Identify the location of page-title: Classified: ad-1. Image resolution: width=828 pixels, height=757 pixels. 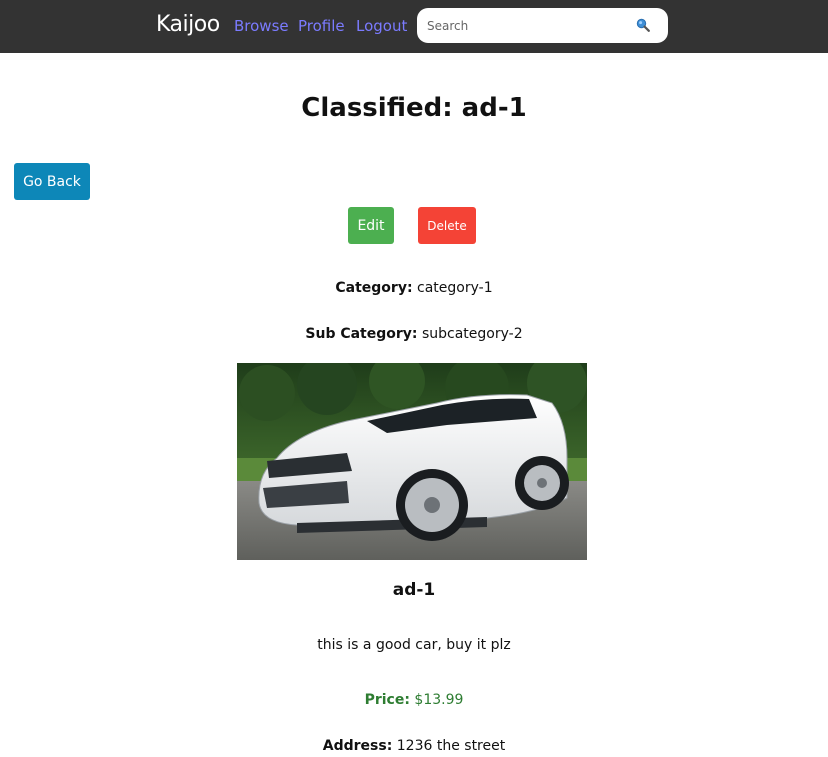
(414, 108).